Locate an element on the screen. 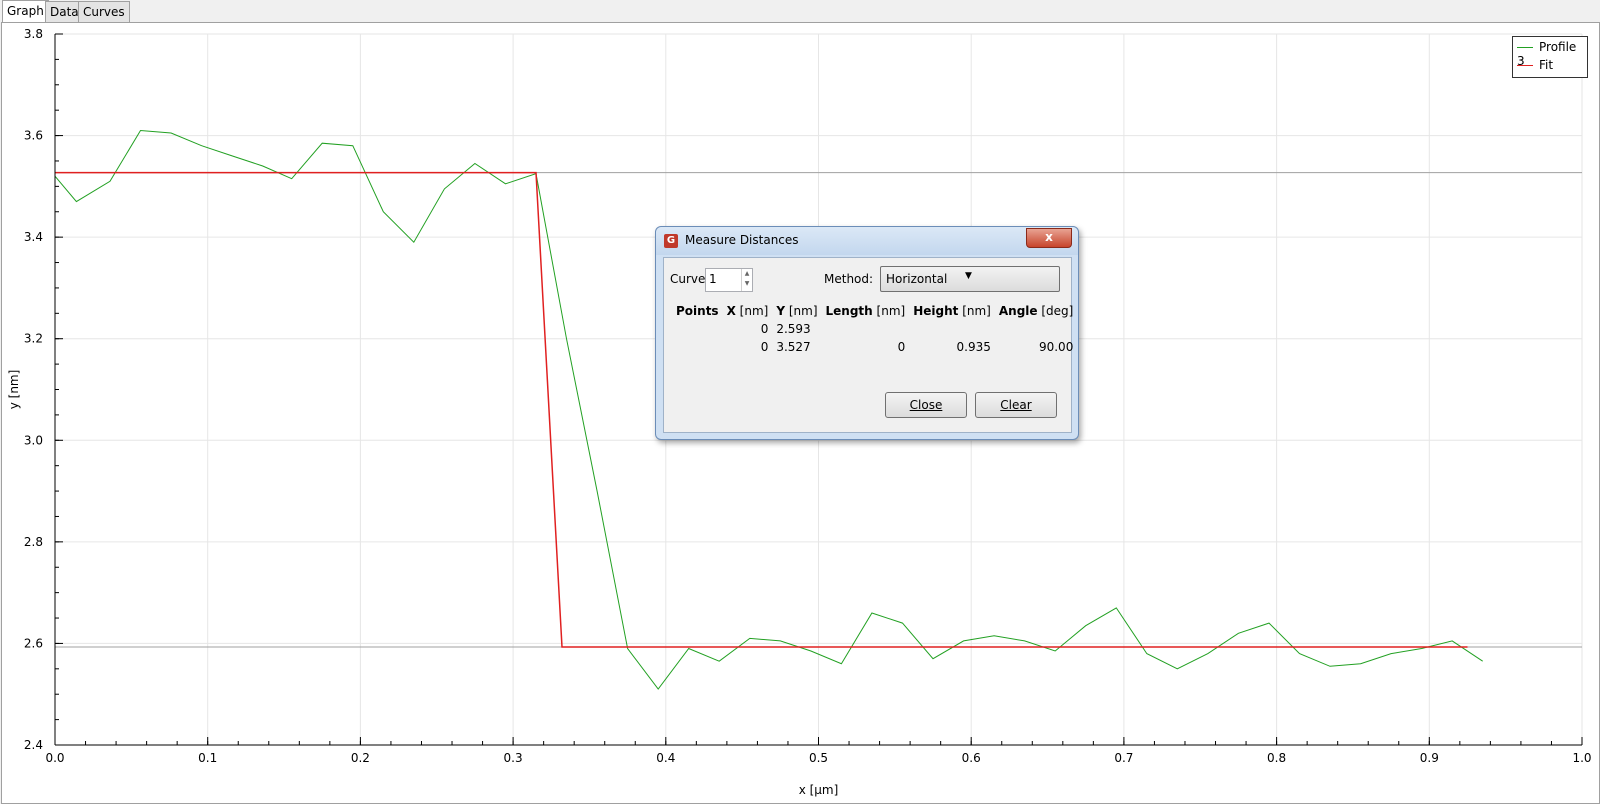  cell-angle is located at coordinates (1036, 329).